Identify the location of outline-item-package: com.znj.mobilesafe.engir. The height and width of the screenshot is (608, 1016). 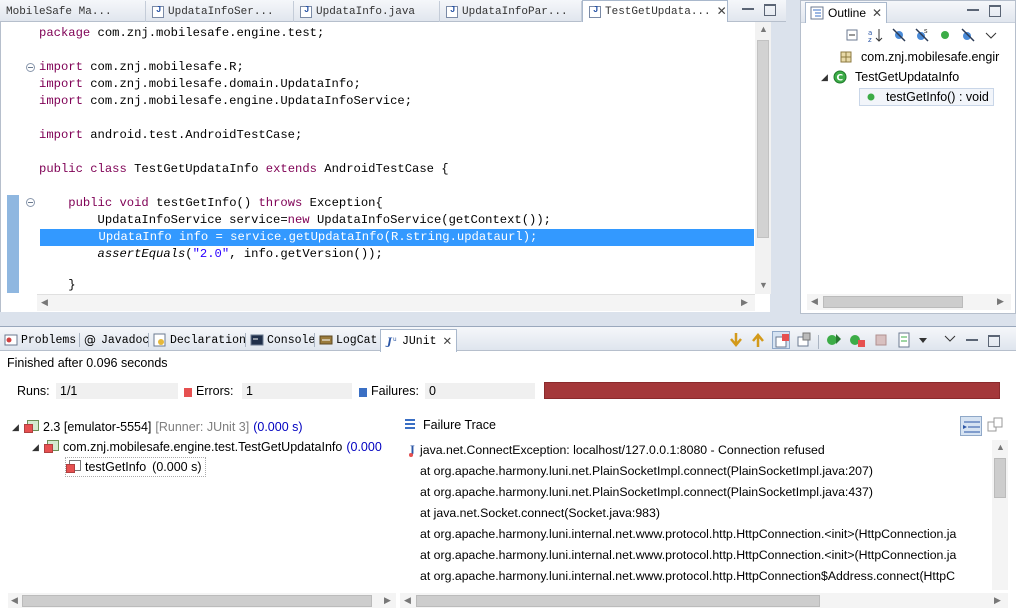
(919, 57).